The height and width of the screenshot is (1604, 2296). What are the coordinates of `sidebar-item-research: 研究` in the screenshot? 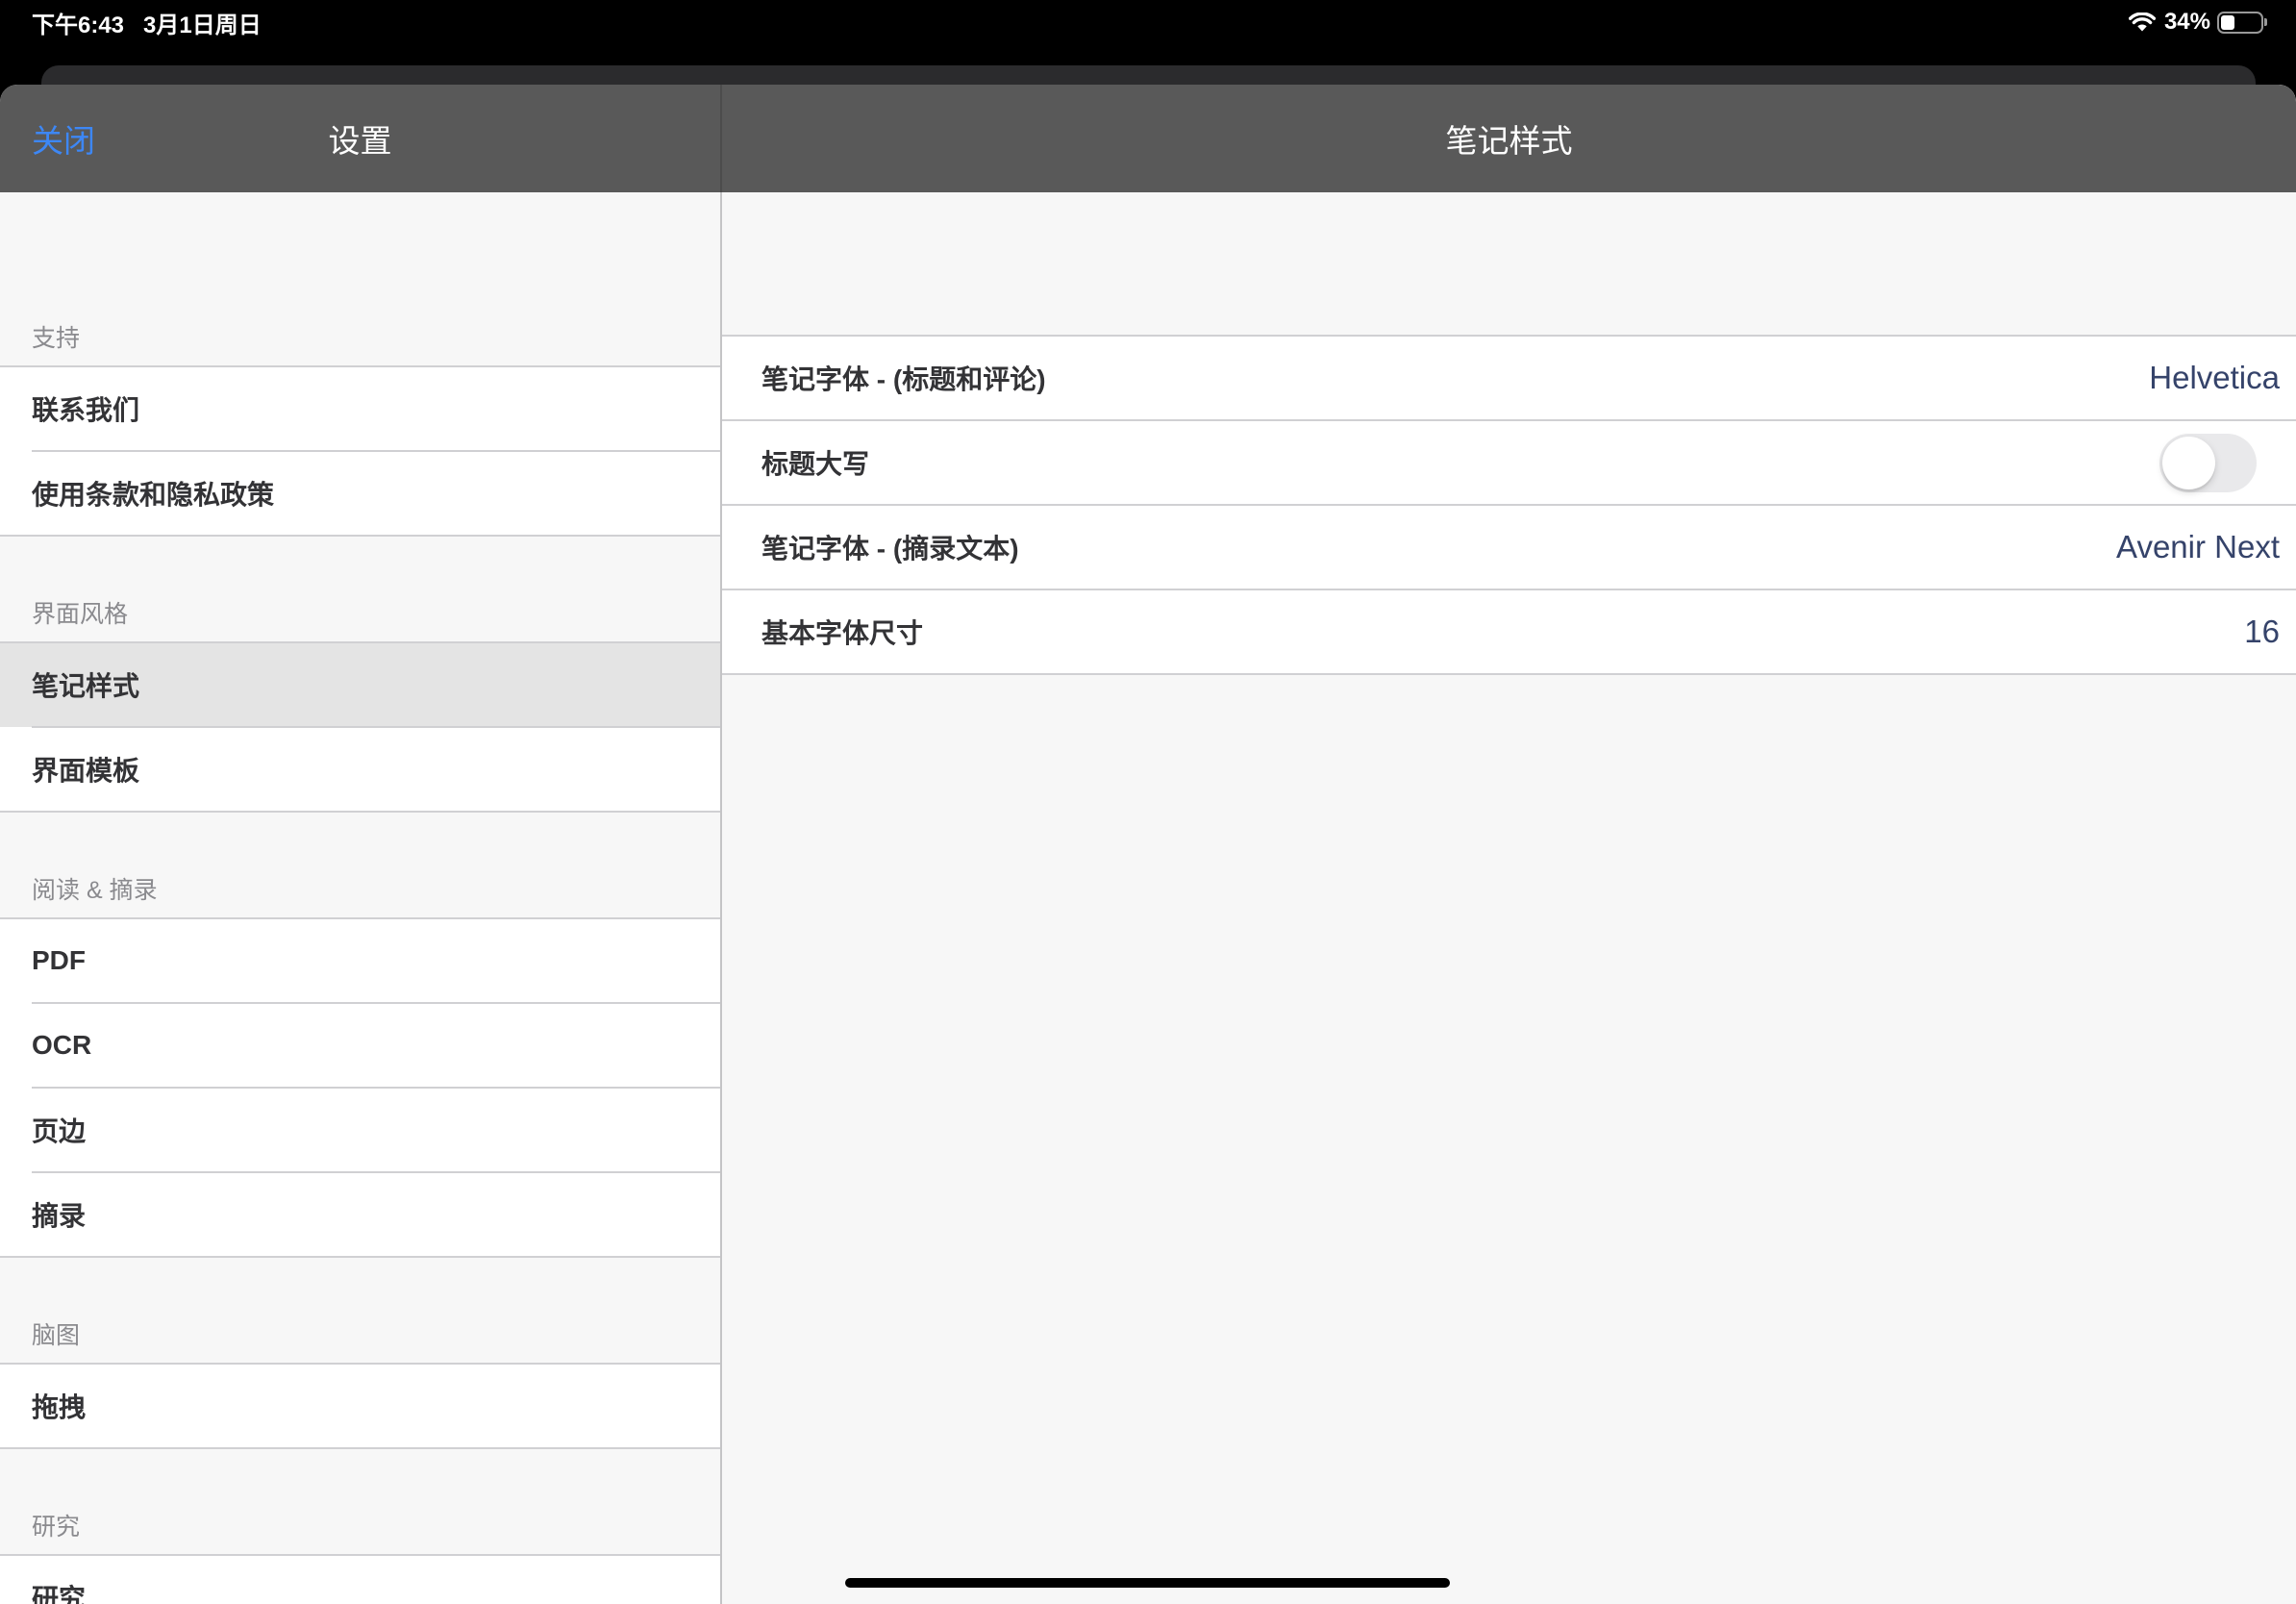 It's located at (360, 1579).